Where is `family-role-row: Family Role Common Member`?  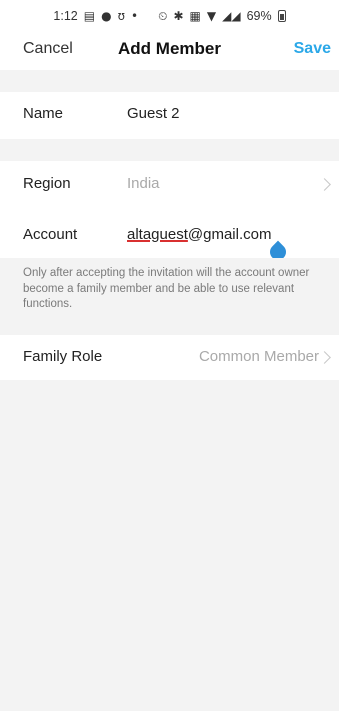
family-role-row: Family Role Common Member is located at coordinates (169, 357).